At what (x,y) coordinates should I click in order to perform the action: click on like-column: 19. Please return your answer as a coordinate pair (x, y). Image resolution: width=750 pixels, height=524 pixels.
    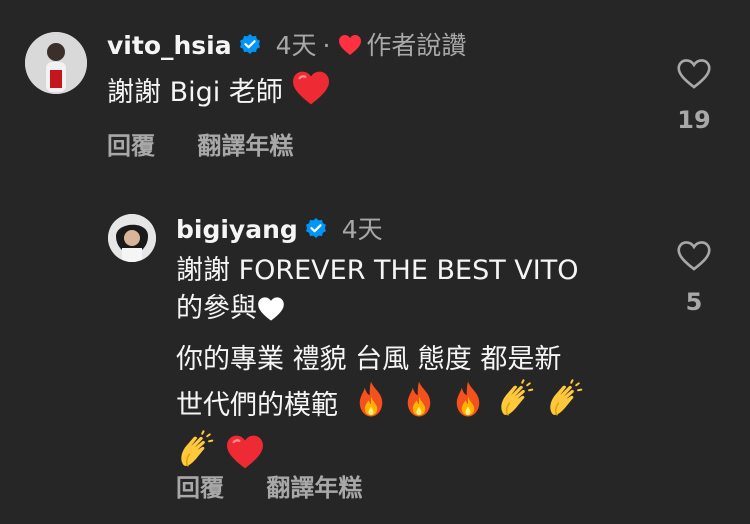
    Looking at the image, I should click on (694, 96).